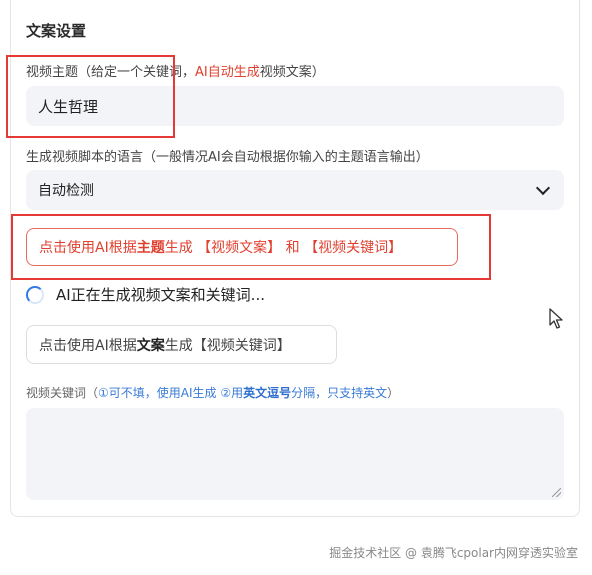 The image size is (592, 575). Describe the element at coordinates (339, 393) in the screenshot. I see `keywords-label-hint2: 分隔，只支持英文` at that location.